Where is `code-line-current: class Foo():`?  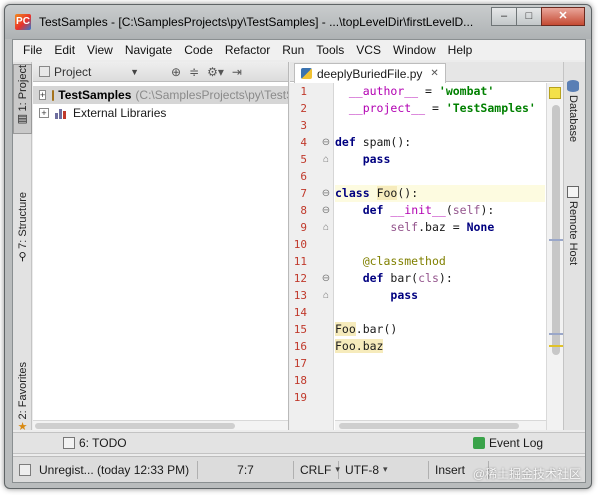
code-line-current: class Foo(): is located at coordinates (440, 193).